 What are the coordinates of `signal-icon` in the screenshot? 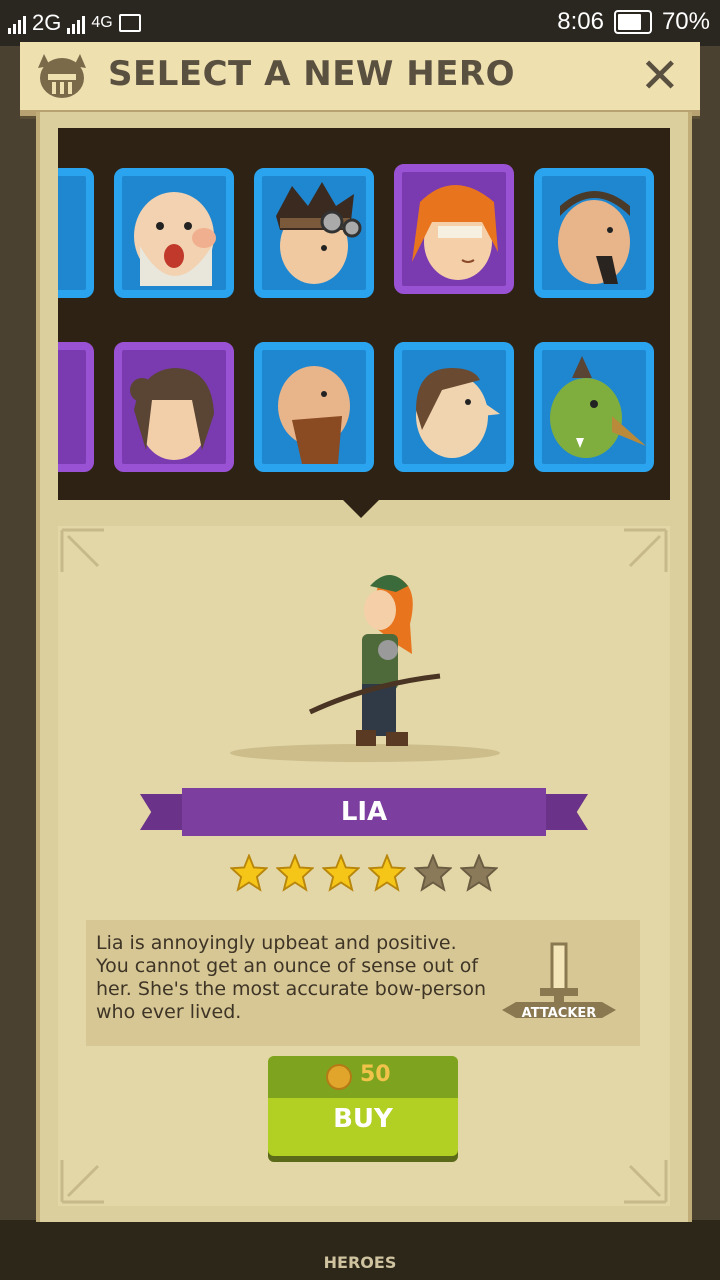 It's located at (17, 23).